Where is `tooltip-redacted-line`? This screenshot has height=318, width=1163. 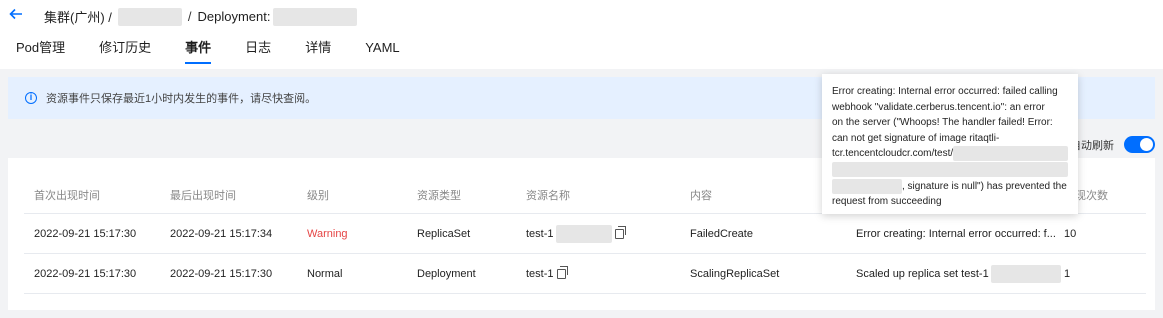
tooltip-redacted-line is located at coordinates (950, 170).